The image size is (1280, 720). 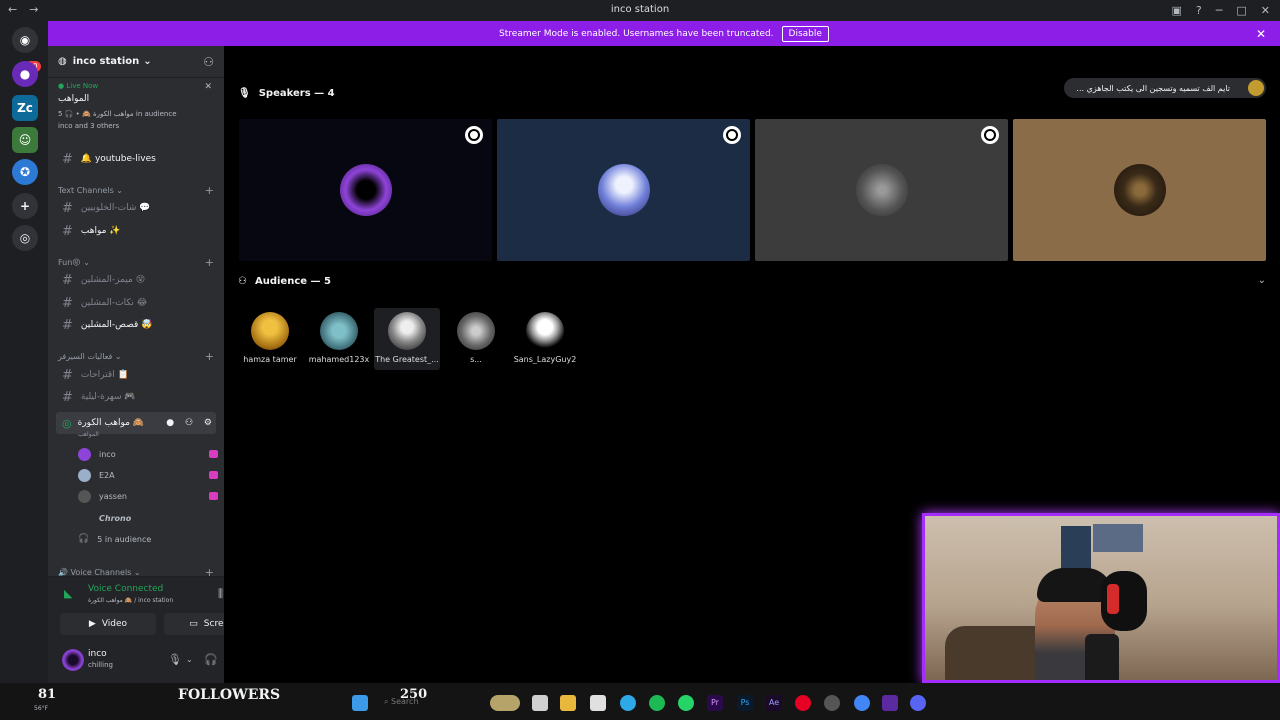 I want to click on voice-location: مواهب الكورة 🙈 / inco station, so click(x=130, y=600).